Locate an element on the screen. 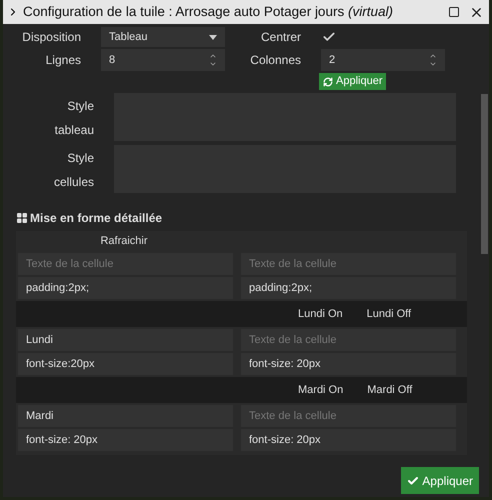 The height and width of the screenshot is (500, 492). field-label: Style tableau is located at coordinates (74, 118).